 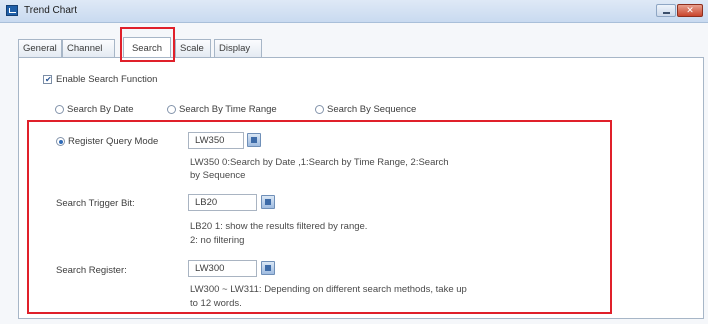 I want to click on register-query-desc-line2: by Sequence, so click(x=218, y=175).